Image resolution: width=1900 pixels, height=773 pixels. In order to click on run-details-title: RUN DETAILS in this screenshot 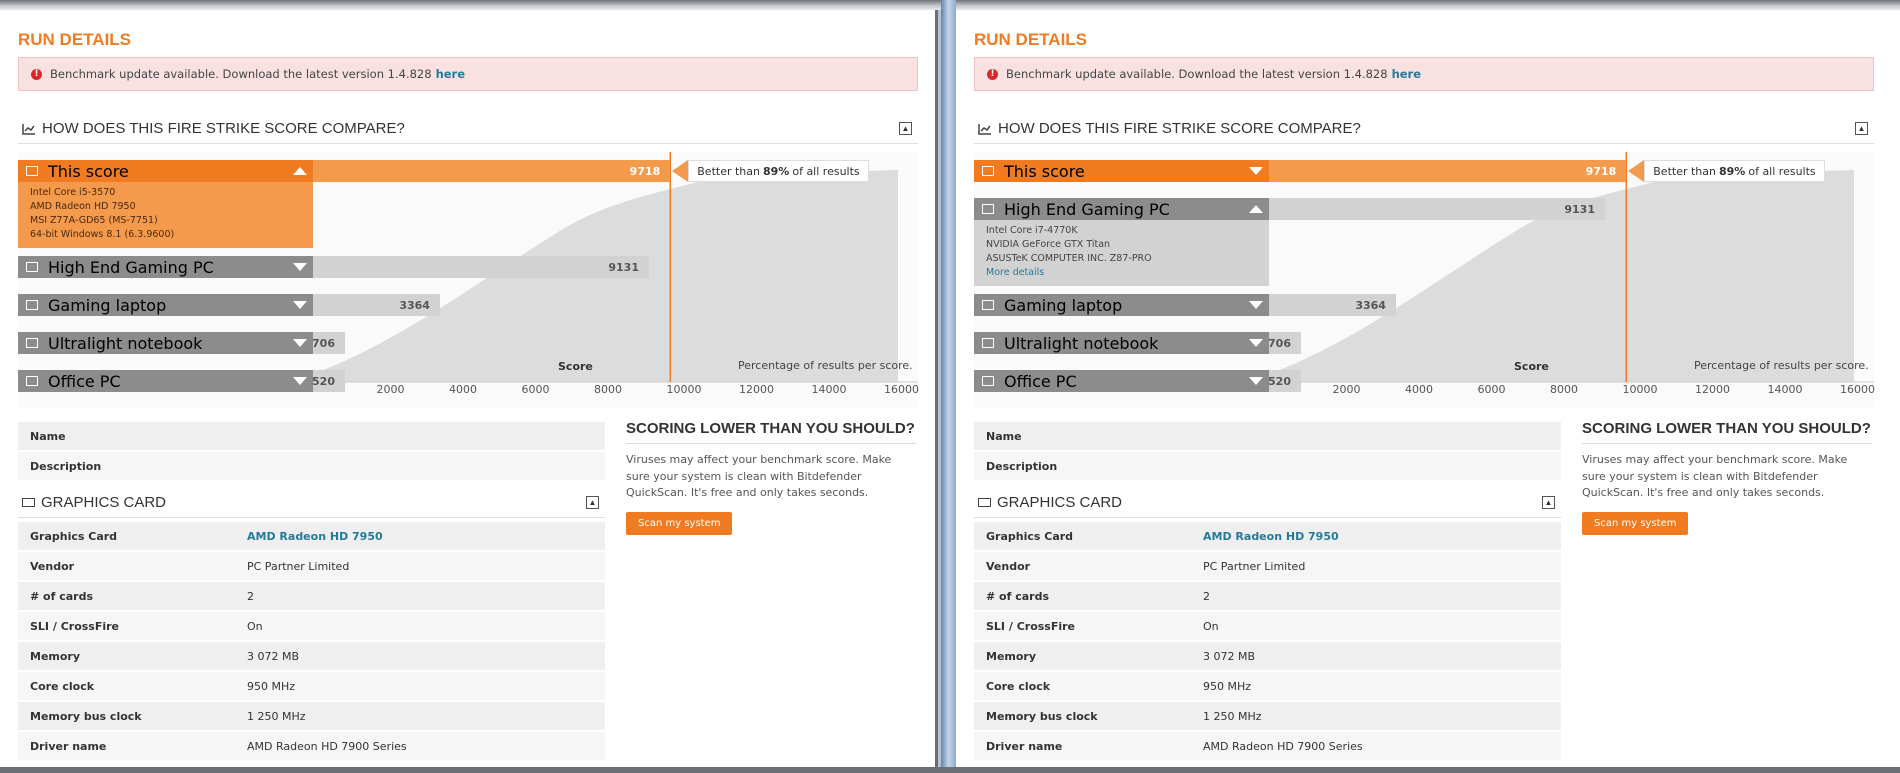, I will do `click(1031, 39)`.